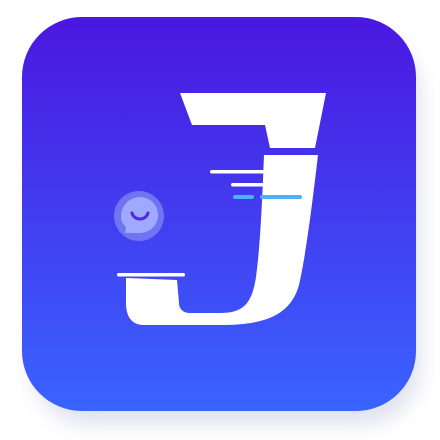  Describe the element at coordinates (139, 216) in the screenshot. I see `chat-bubble-smile-icon` at that location.